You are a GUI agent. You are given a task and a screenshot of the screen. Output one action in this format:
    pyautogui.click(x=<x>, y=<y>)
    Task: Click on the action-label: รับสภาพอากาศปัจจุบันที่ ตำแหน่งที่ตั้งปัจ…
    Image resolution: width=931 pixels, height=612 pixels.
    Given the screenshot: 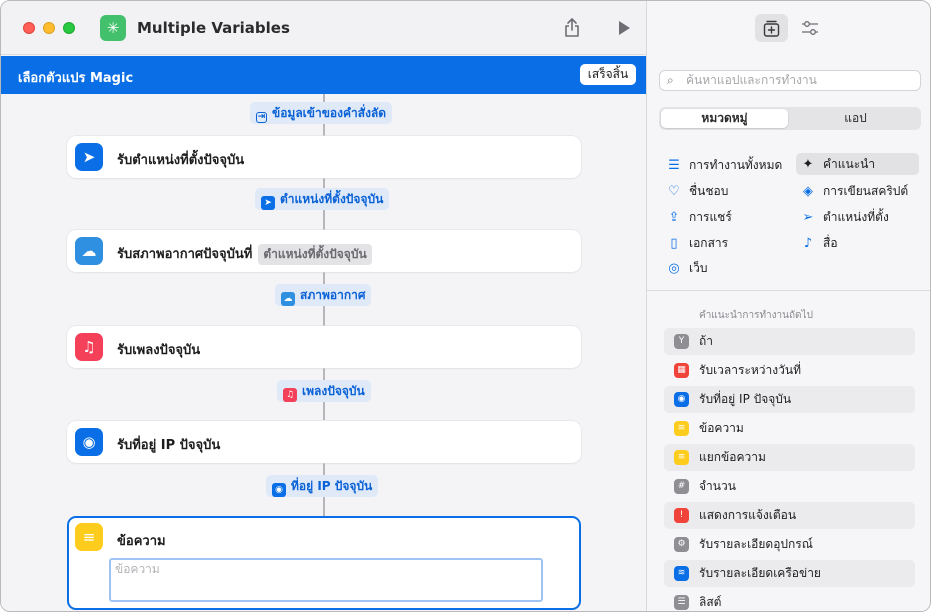 What is the action you would take?
    pyautogui.click(x=244, y=254)
    